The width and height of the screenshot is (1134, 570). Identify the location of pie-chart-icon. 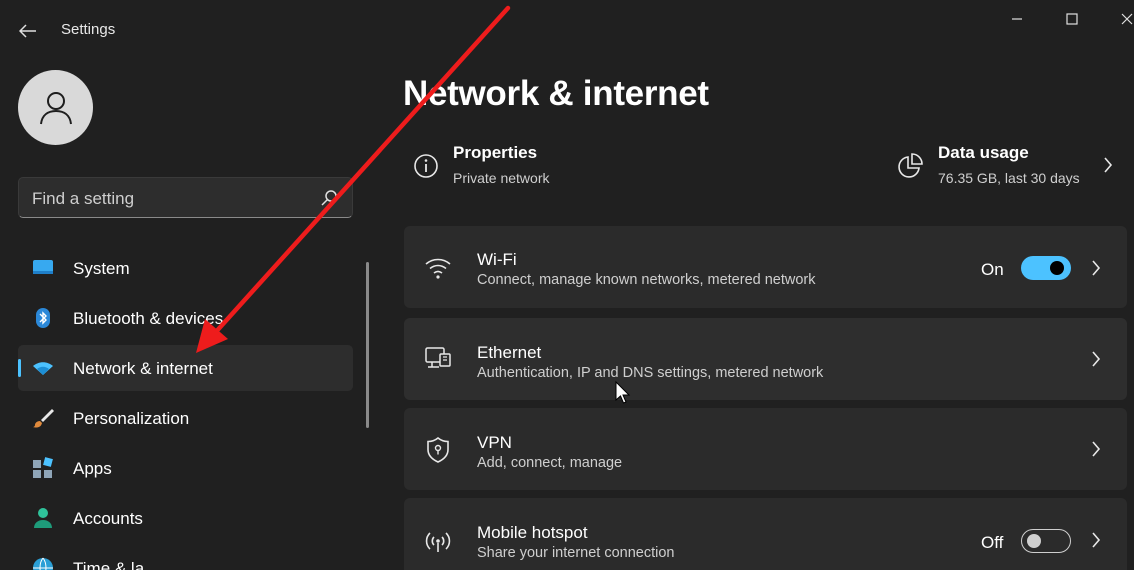
(910, 165).